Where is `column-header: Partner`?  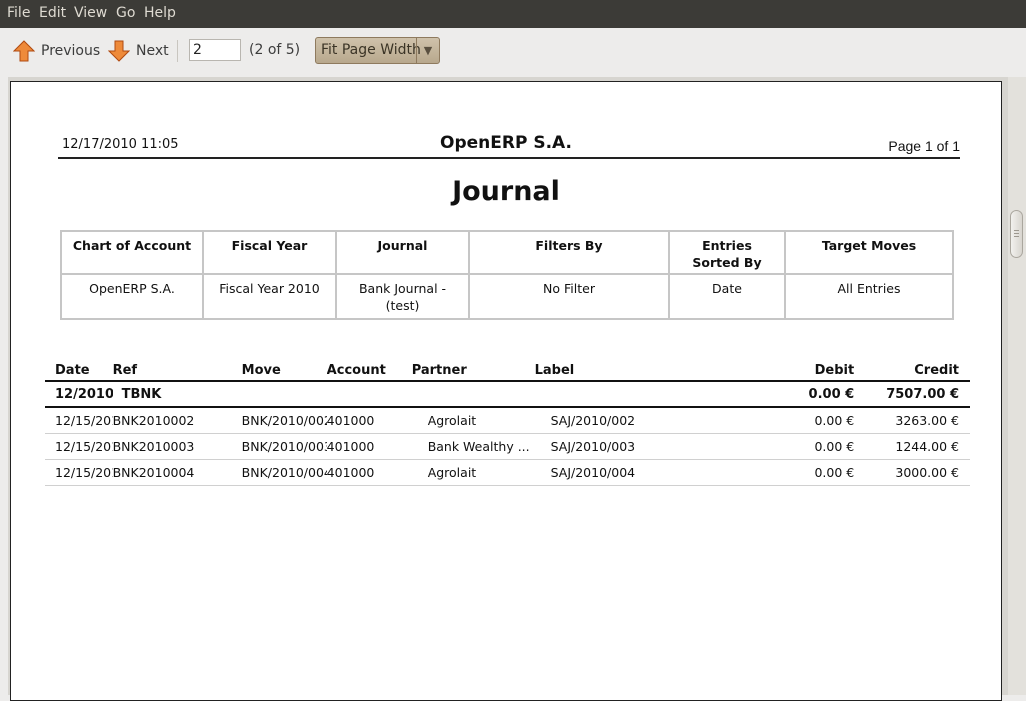
column-header: Partner is located at coordinates (439, 370).